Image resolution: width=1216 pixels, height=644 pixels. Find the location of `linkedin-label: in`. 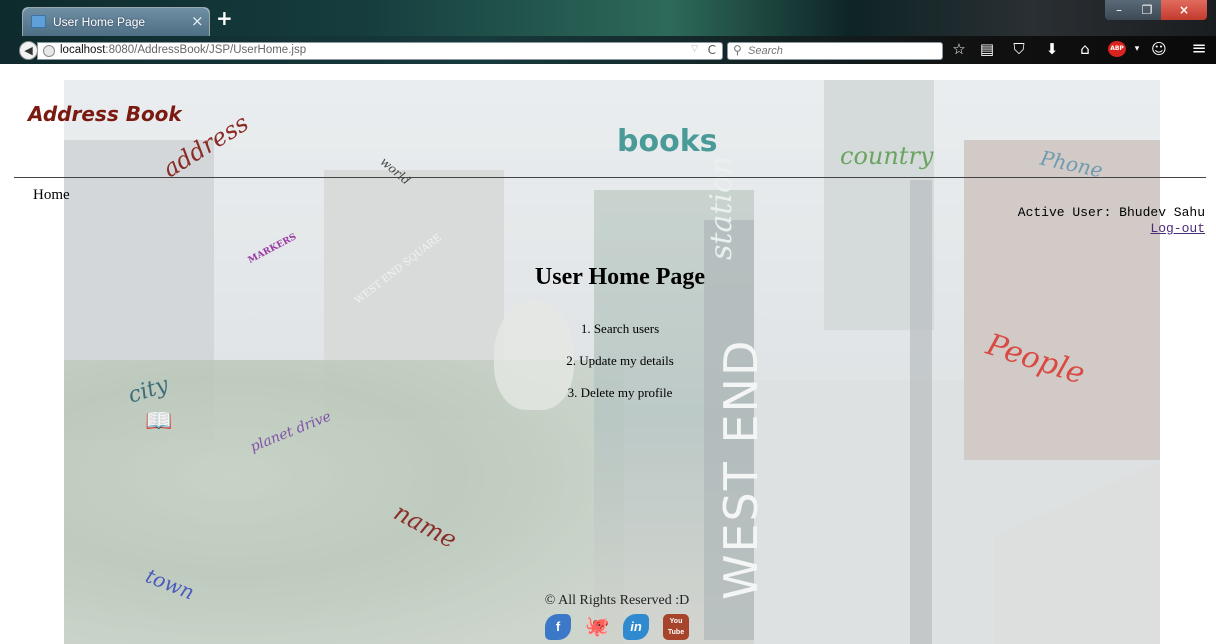

linkedin-label: in is located at coordinates (636, 626).